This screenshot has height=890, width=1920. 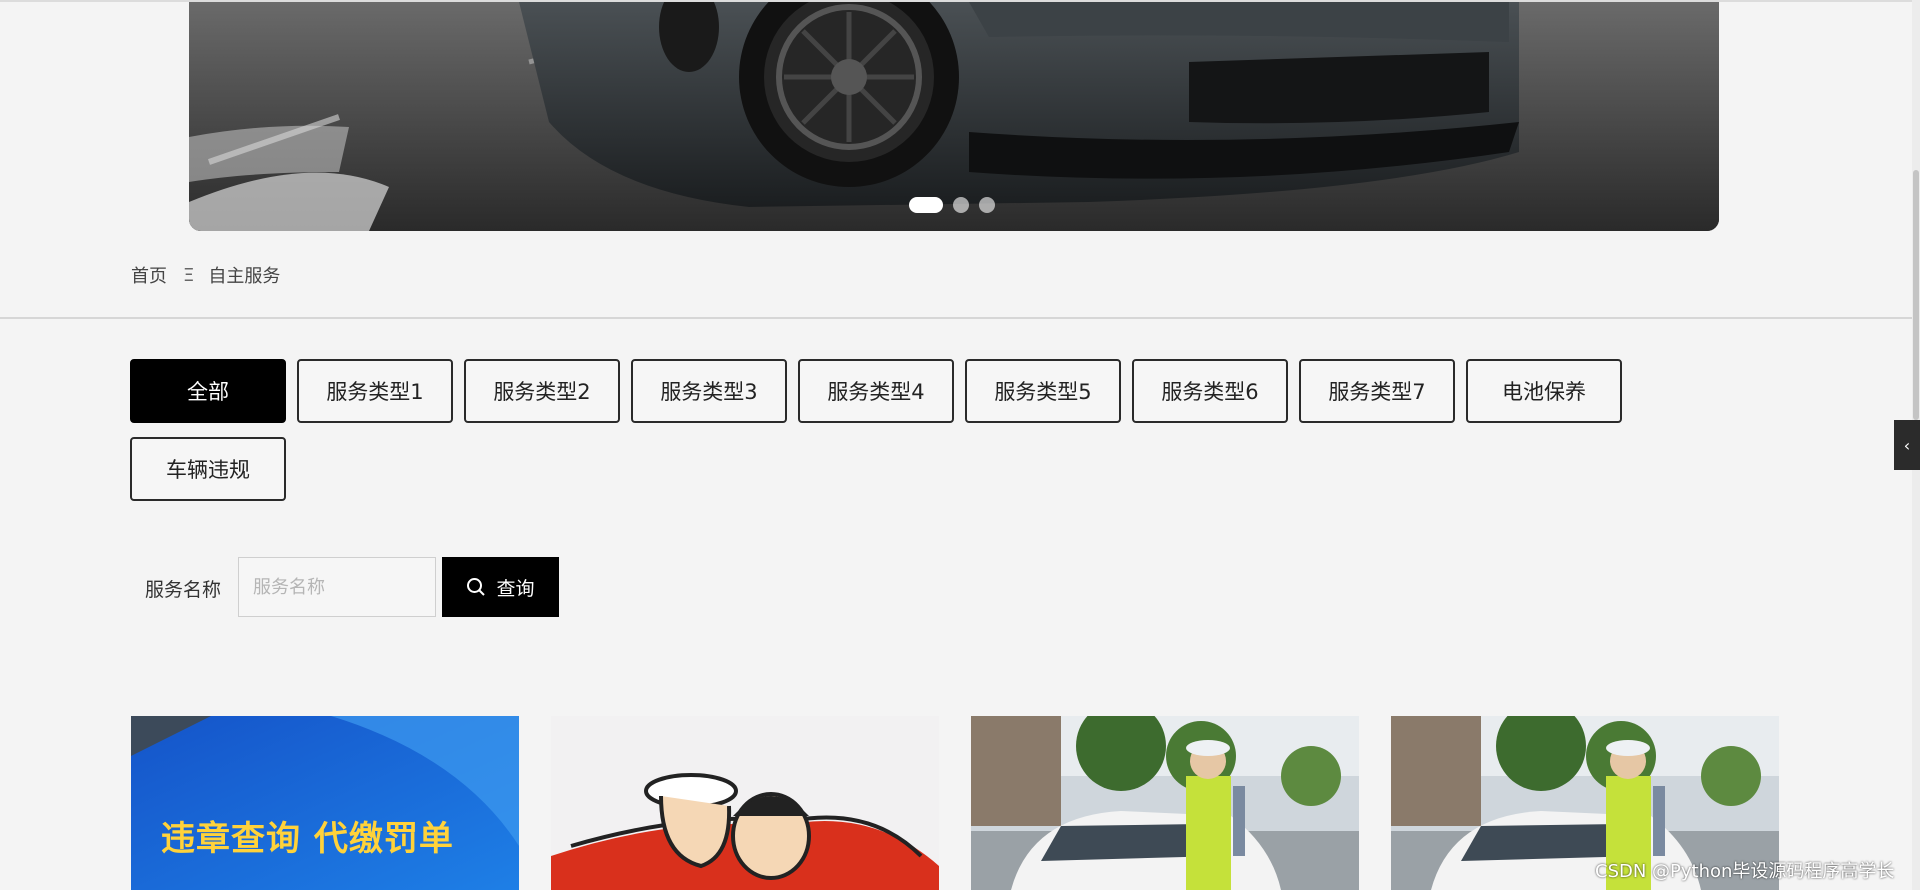 I want to click on search-button: 查询, so click(x=500, y=587).